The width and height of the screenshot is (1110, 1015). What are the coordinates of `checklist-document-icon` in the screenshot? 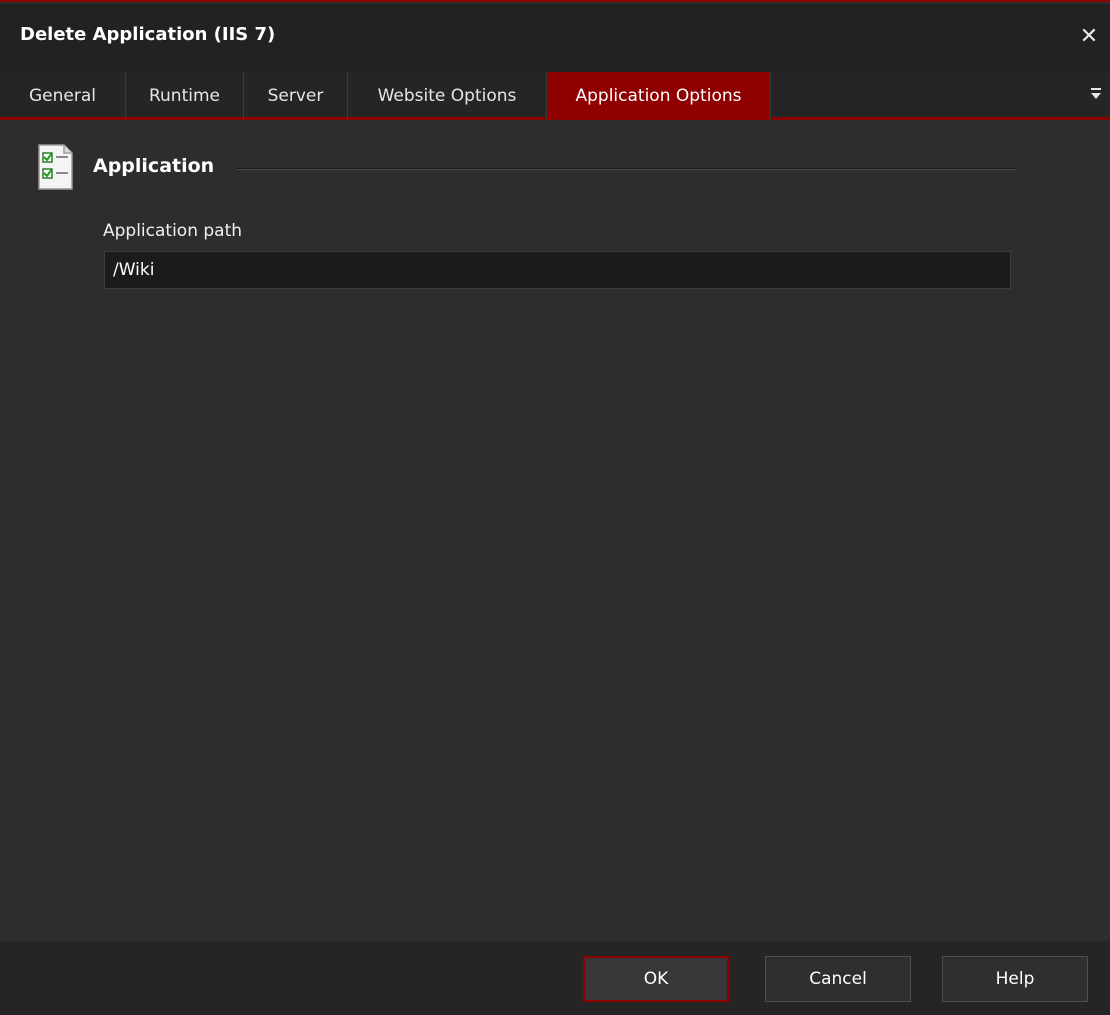 It's located at (56, 167).